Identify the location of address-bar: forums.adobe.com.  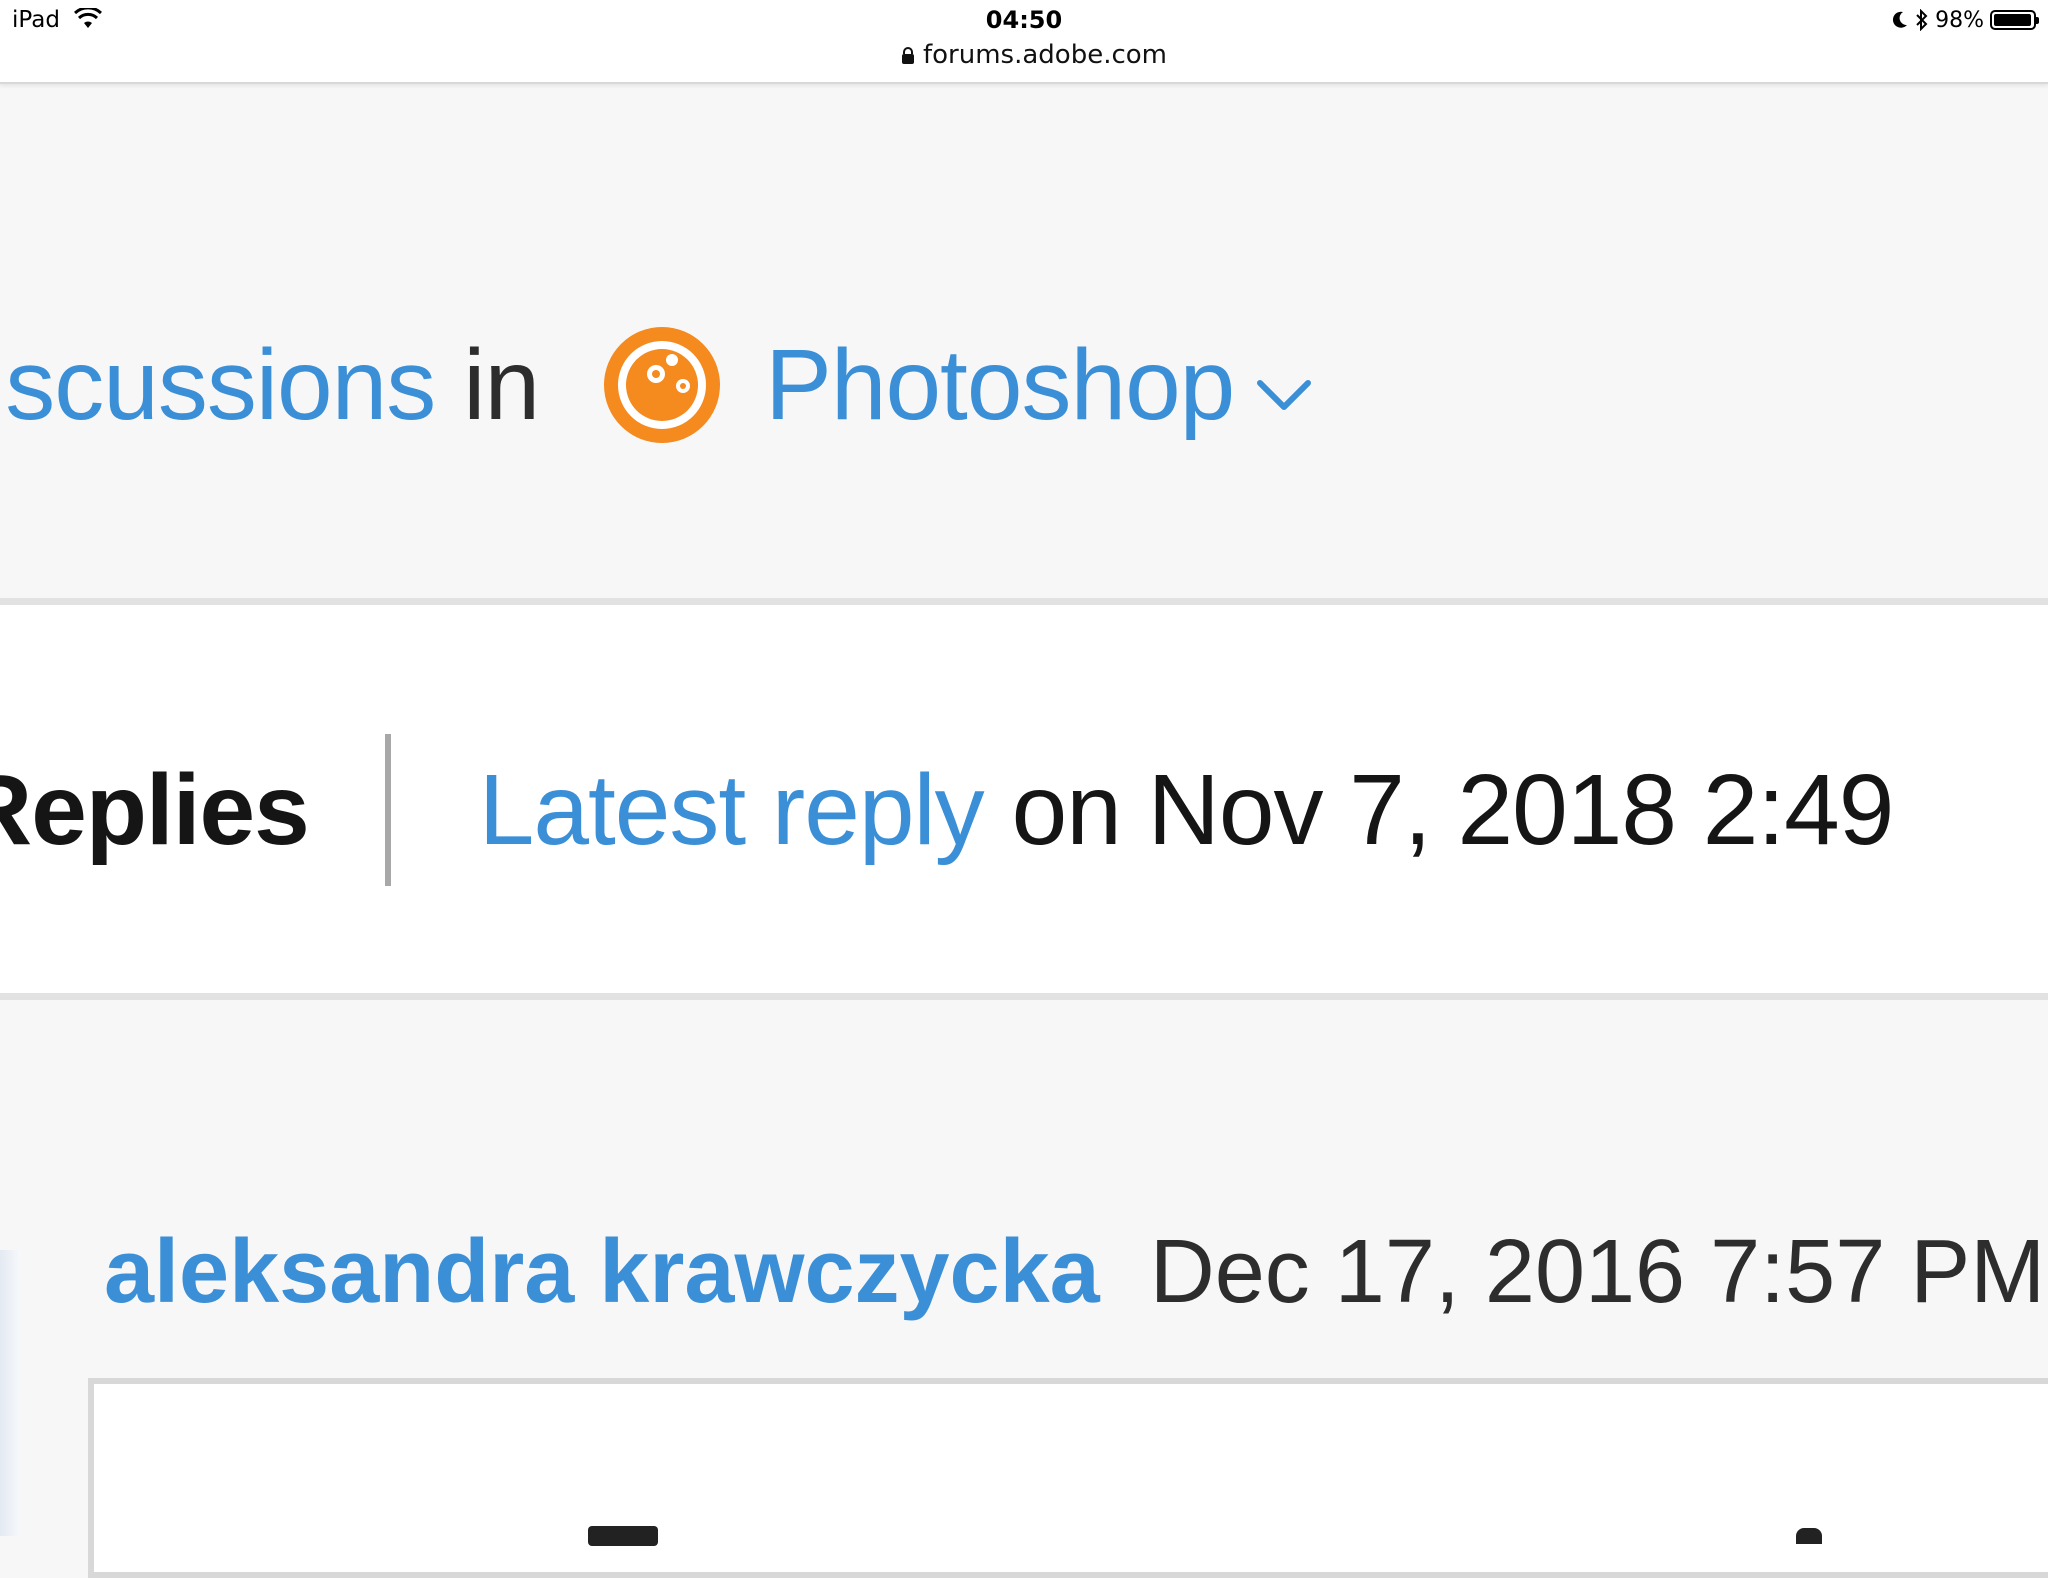
(1024, 55).